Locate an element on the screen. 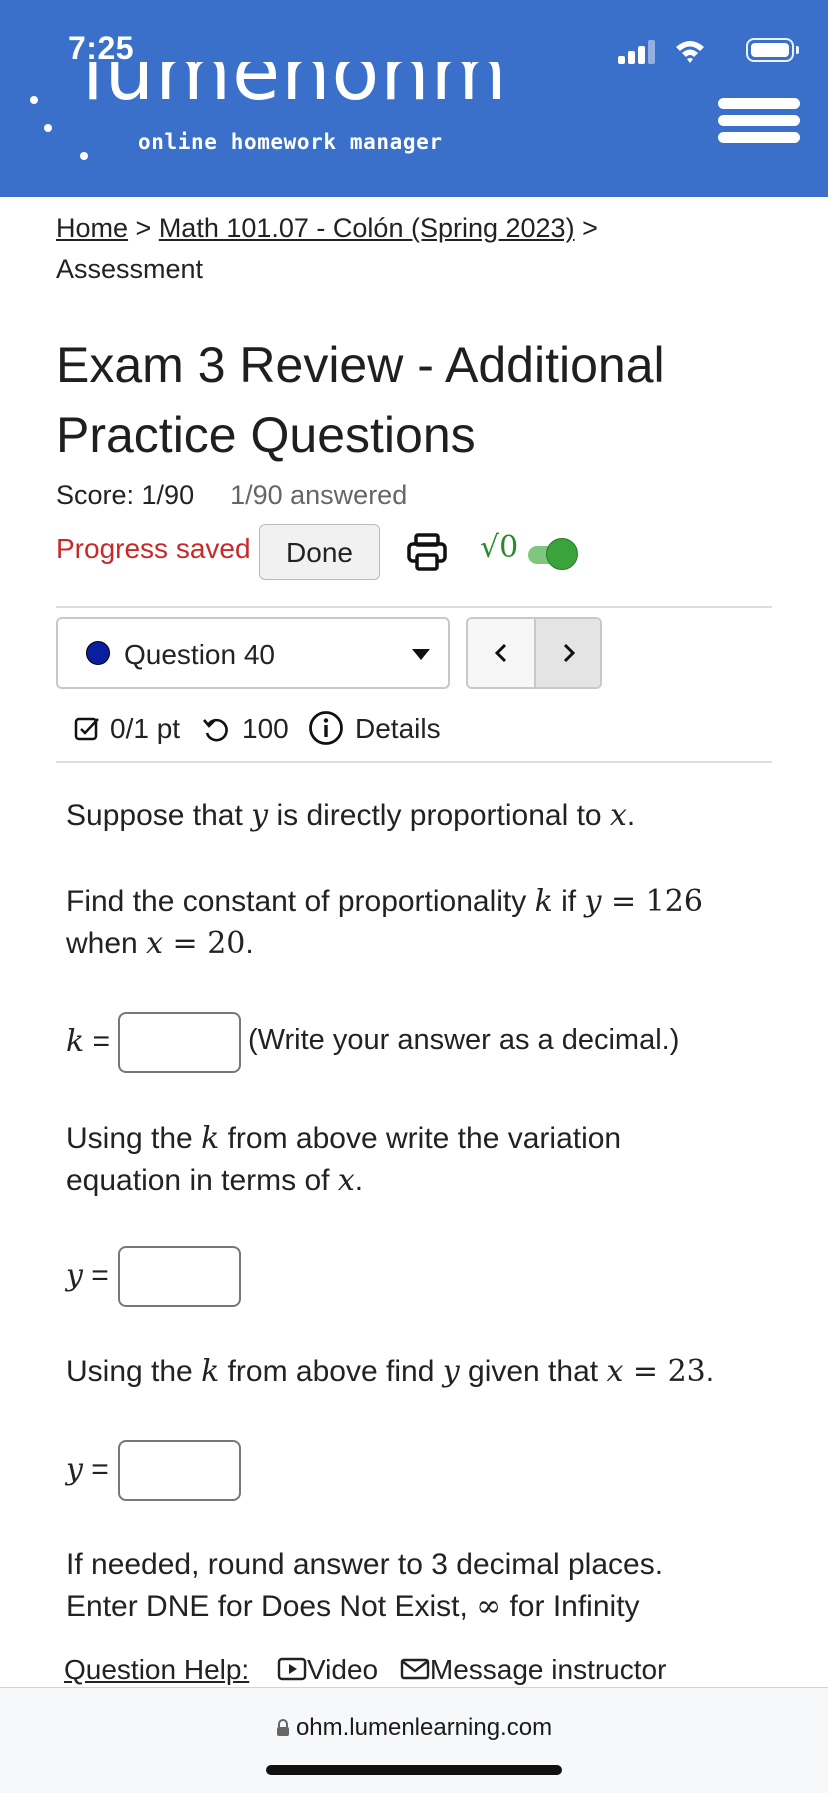 This screenshot has height=1793, width=828. question-nav-buttons is located at coordinates (534, 653).